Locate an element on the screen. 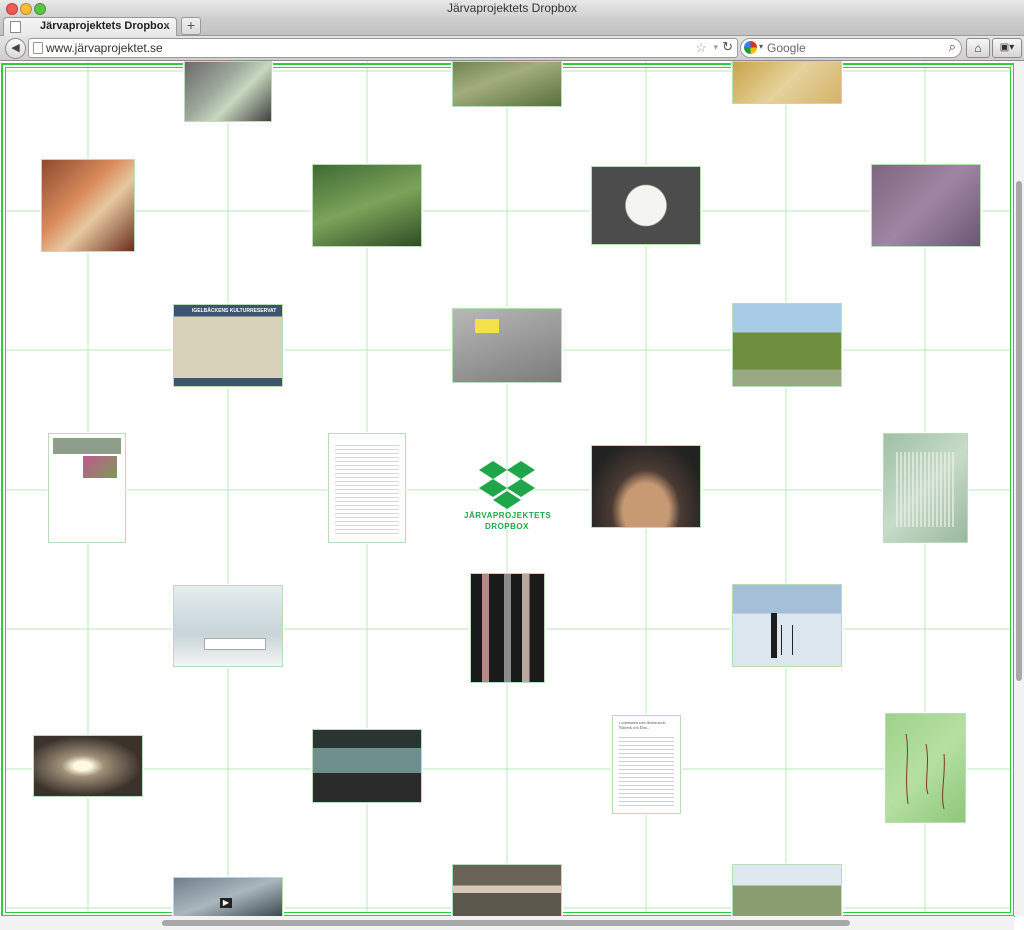 The image size is (1024, 930). thumb-green-print is located at coordinates (925, 488).